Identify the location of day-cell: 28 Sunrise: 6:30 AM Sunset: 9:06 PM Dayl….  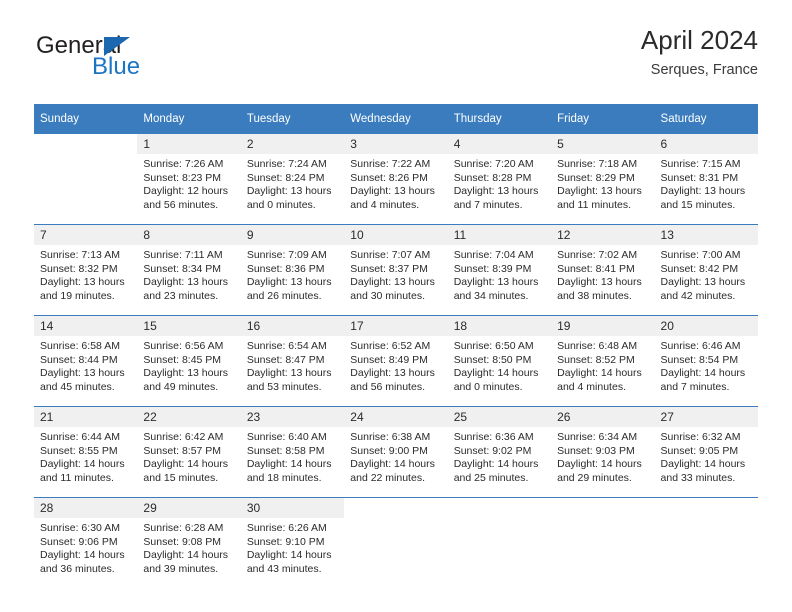
(86, 542).